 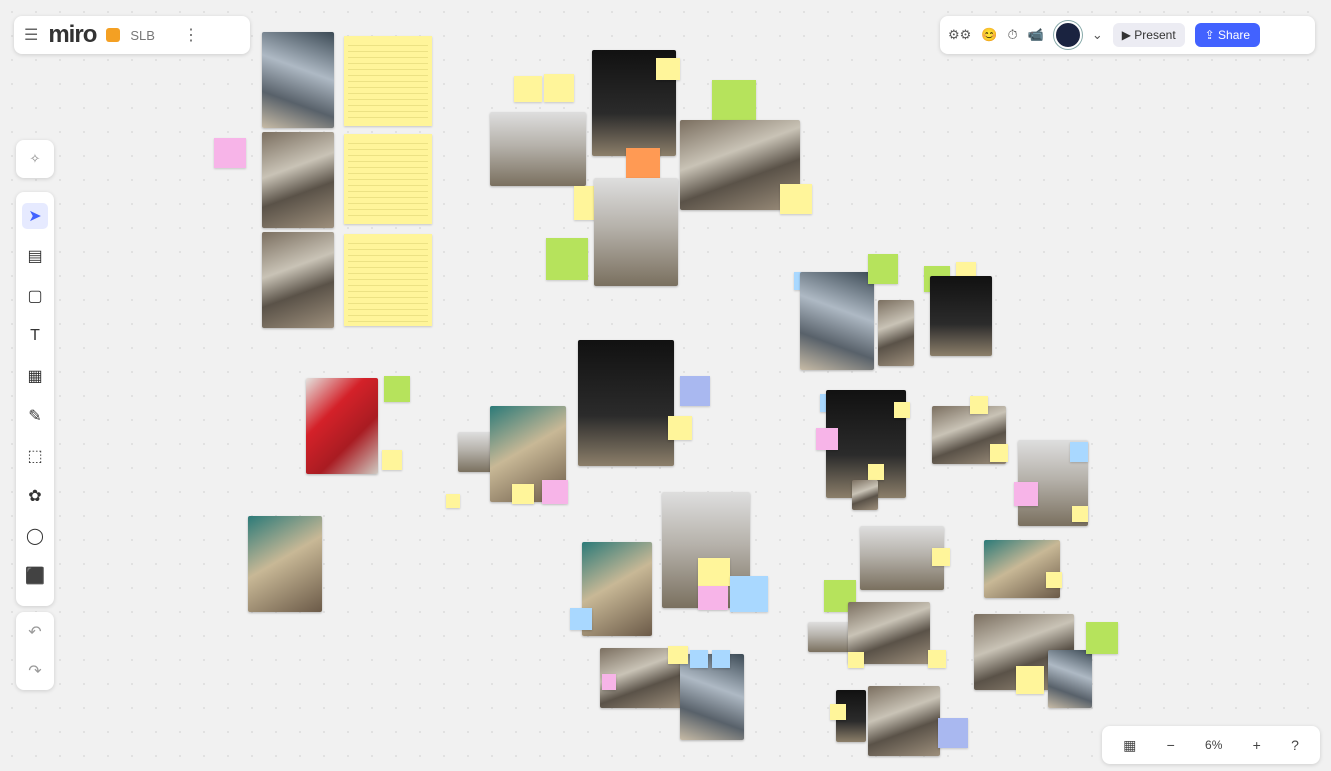 I want to click on collaboration-bar: ⚙⚙ 😊 ⏱ 📹 ⌄ ▶ Present ⇪ Share, so click(x=1127, y=35).